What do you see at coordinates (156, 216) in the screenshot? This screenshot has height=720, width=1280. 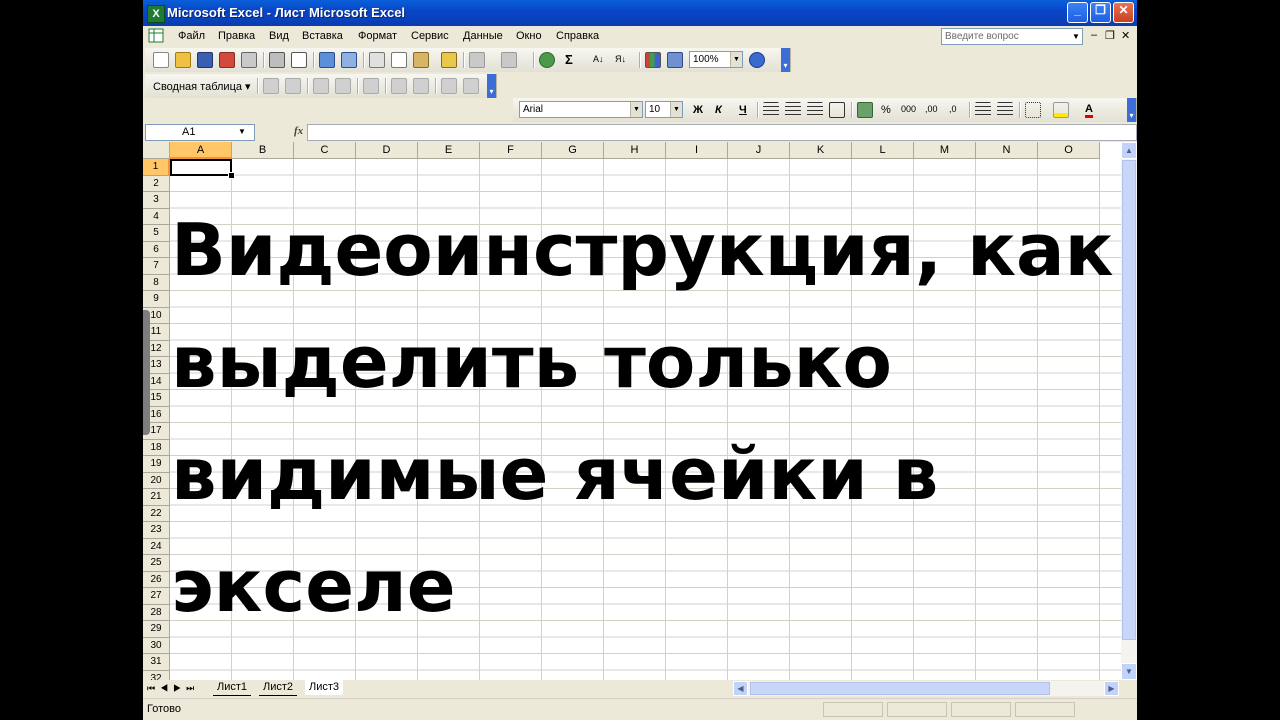 I see `row-header: 4` at bounding box center [156, 216].